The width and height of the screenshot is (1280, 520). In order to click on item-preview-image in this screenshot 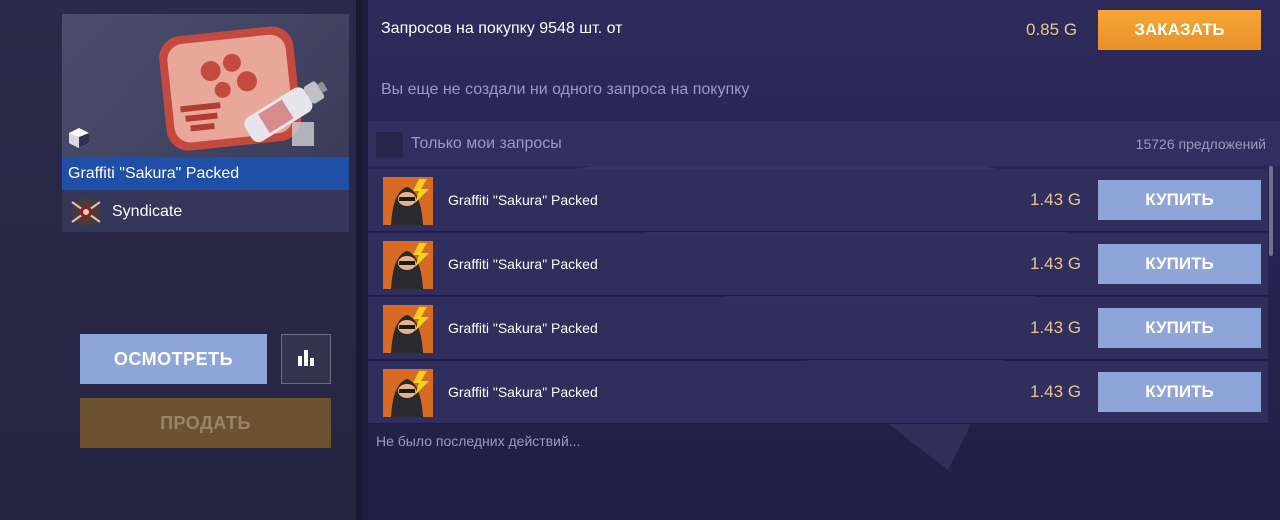, I will do `click(205, 85)`.